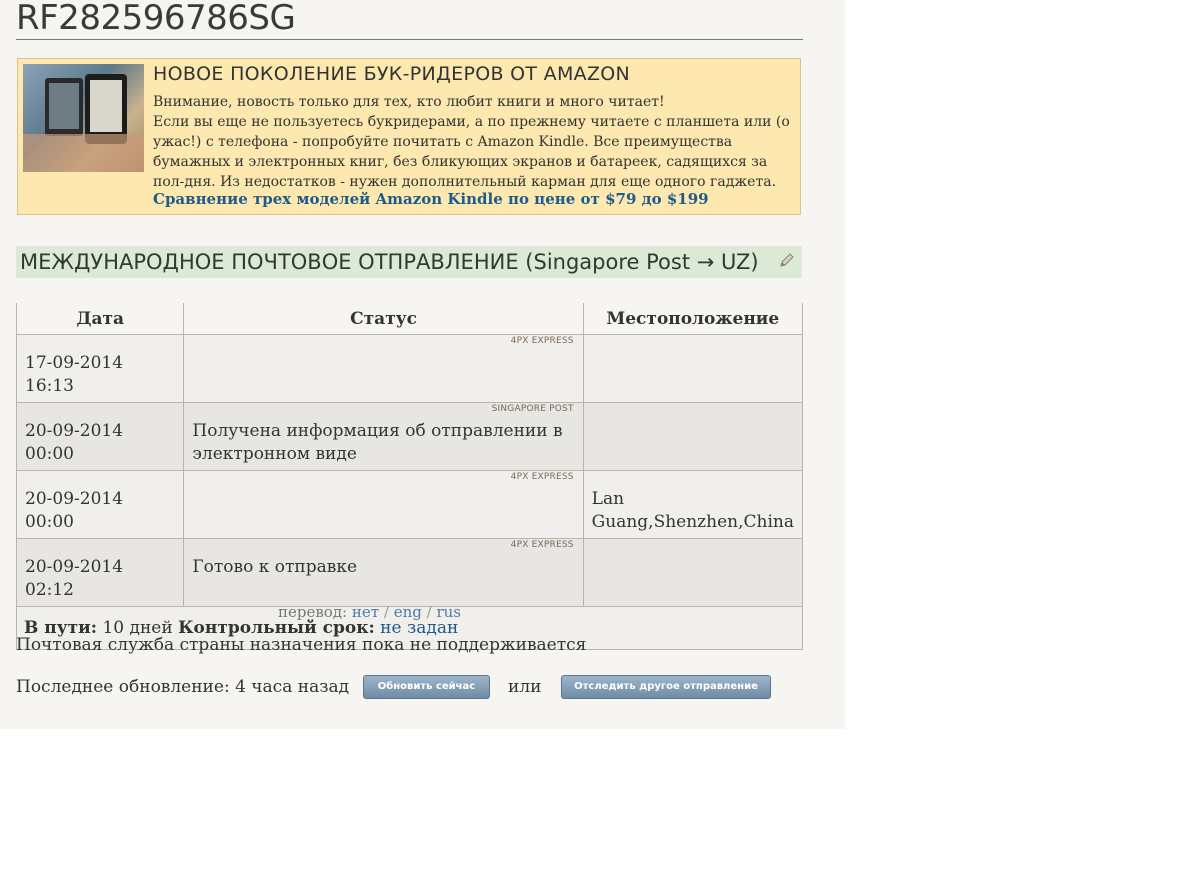 This screenshot has width=1187, height=883. Describe the element at coordinates (787, 260) in the screenshot. I see `pencil-icon` at that location.